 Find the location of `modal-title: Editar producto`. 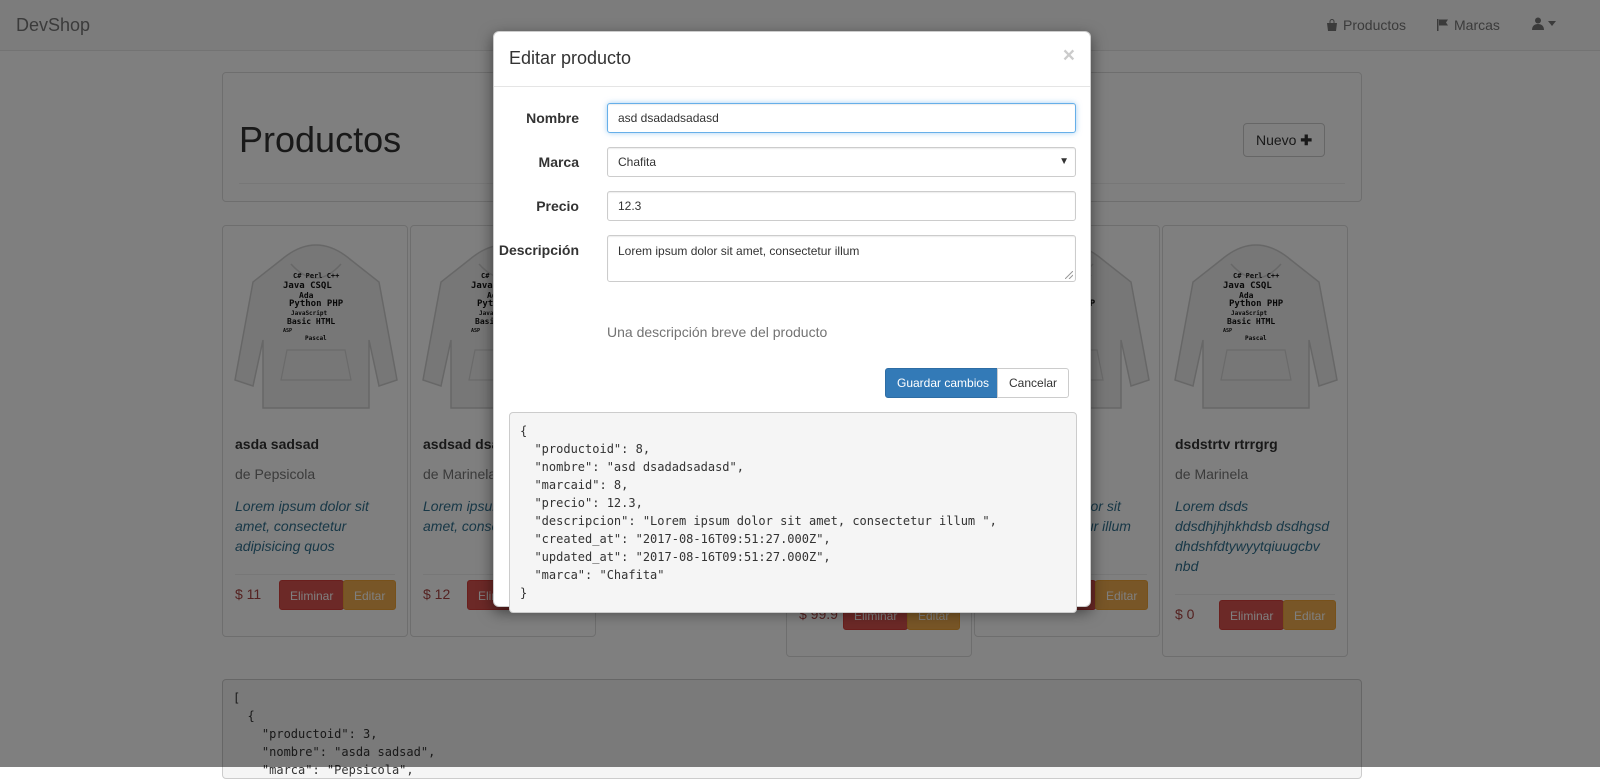

modal-title: Editar producto is located at coordinates (570, 58).